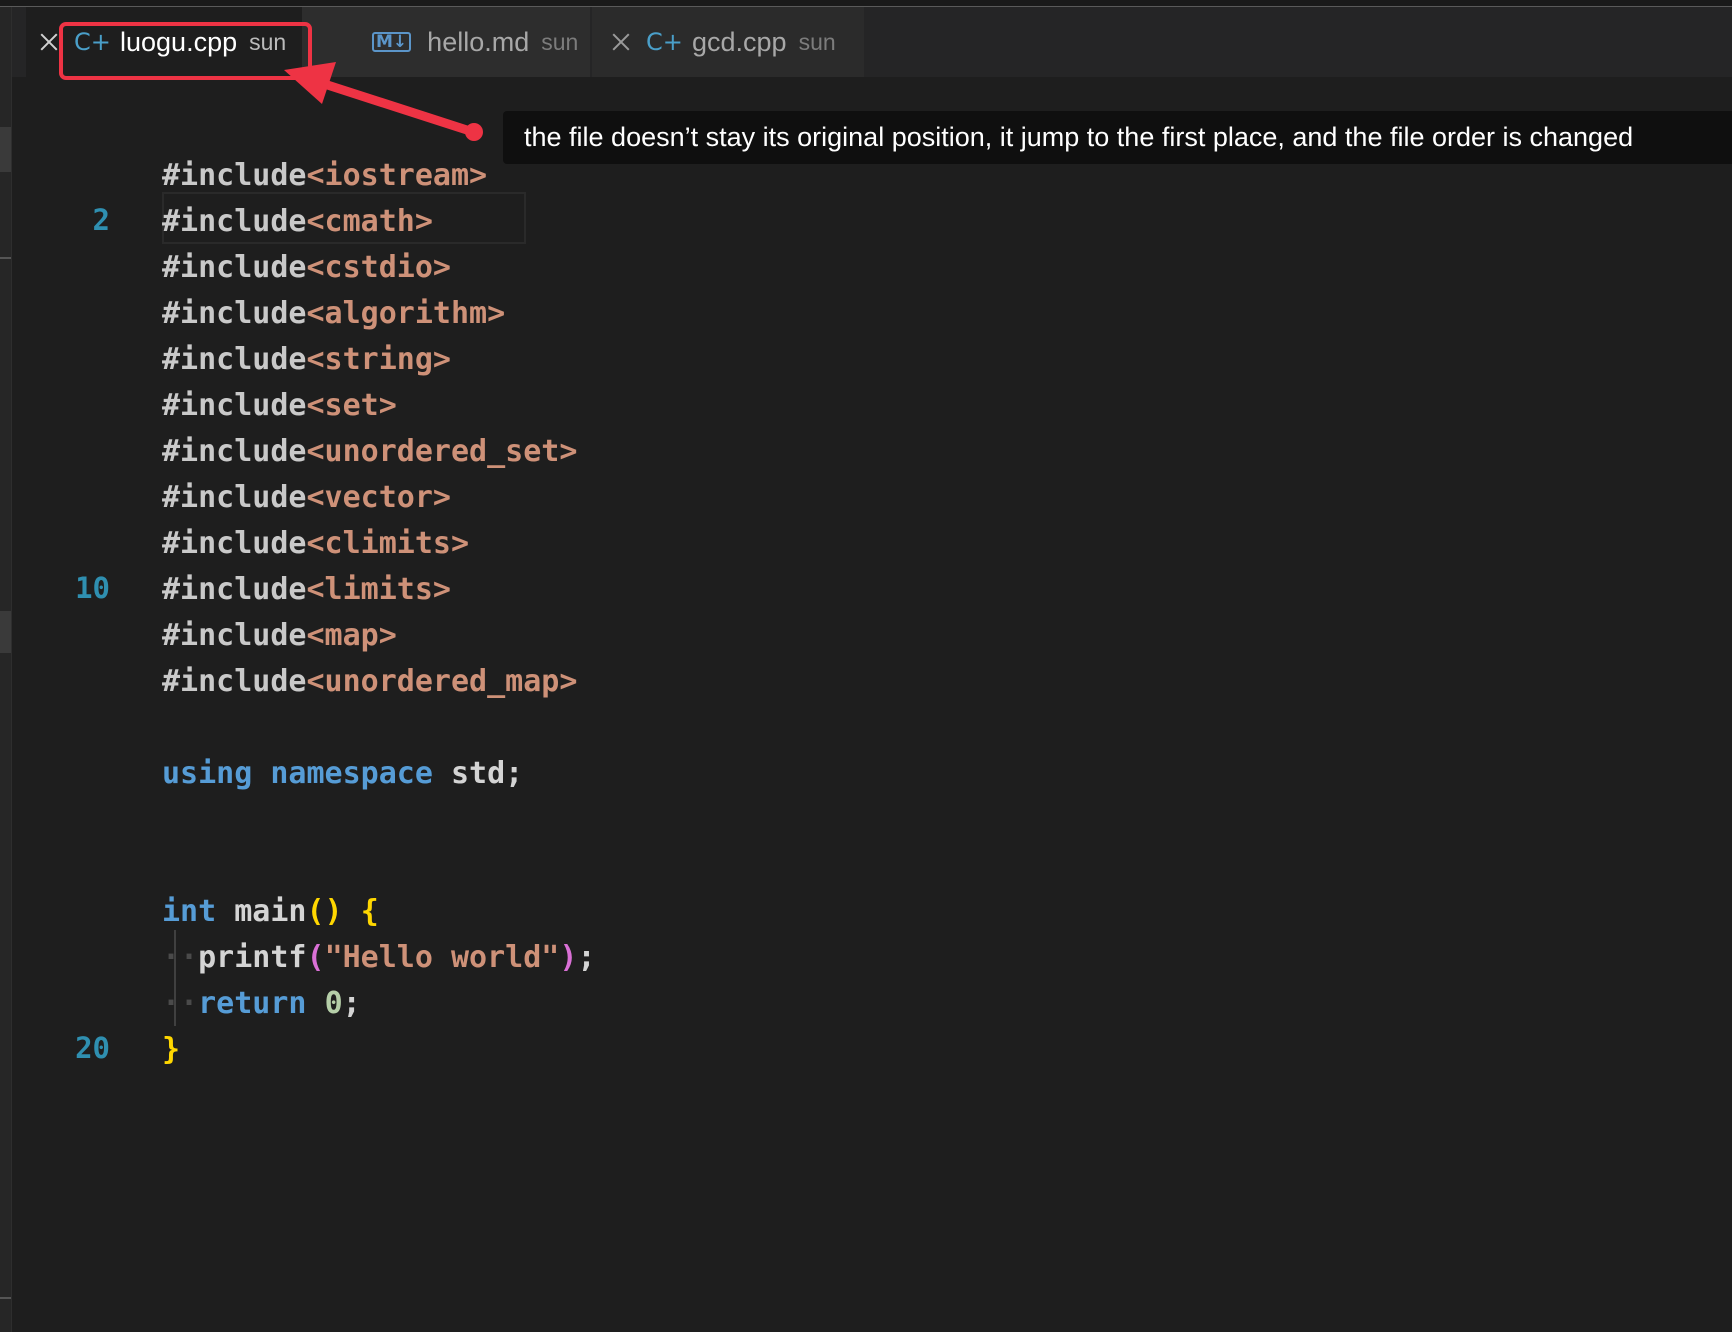  What do you see at coordinates (252, 1003) in the screenshot?
I see `keyword: return` at bounding box center [252, 1003].